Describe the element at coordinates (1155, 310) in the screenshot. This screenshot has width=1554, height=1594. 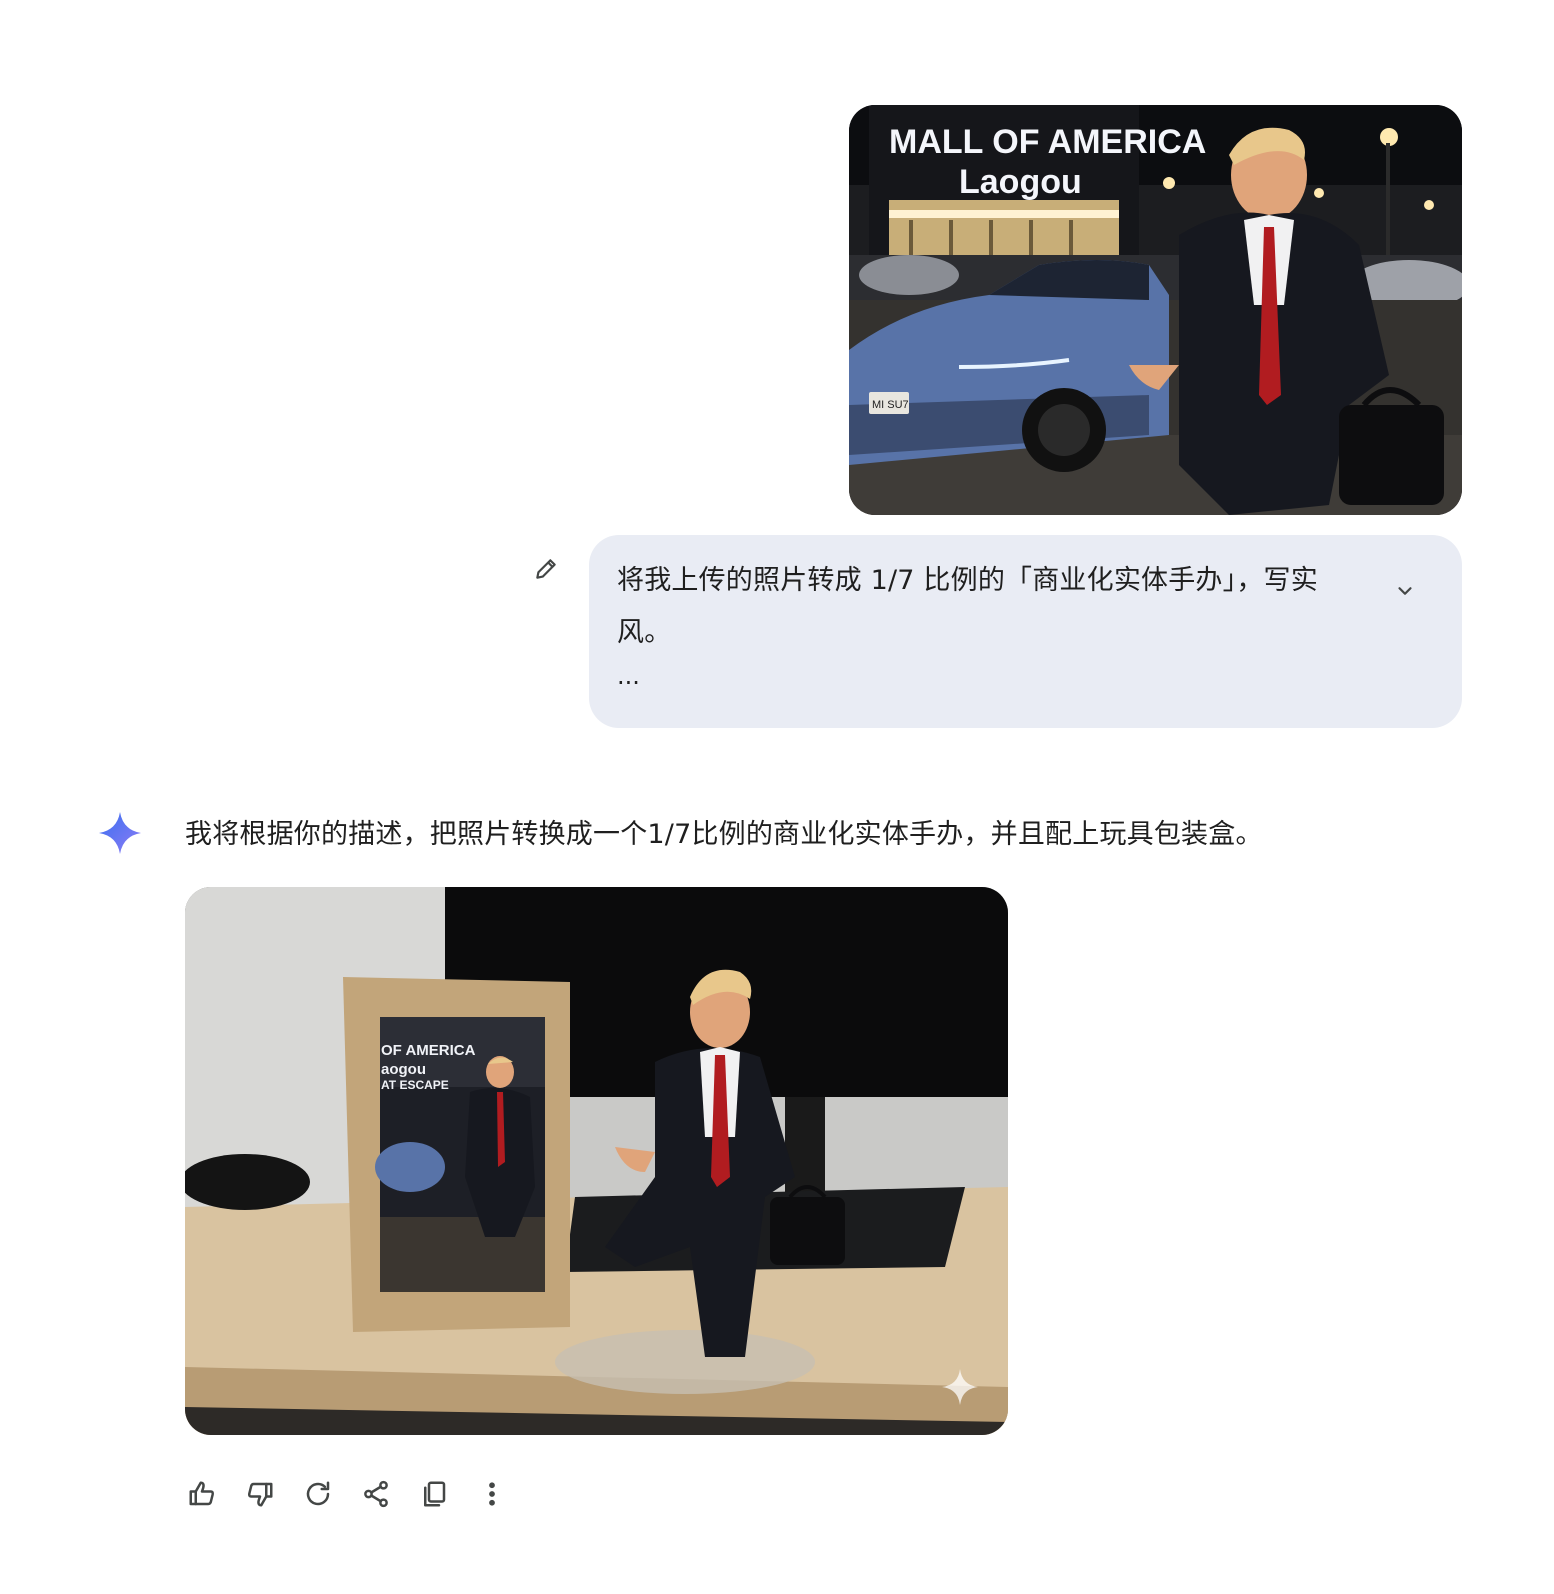
I see `user-uploaded-photo: MALL OF AMERICA Laogou MI SU7` at that location.